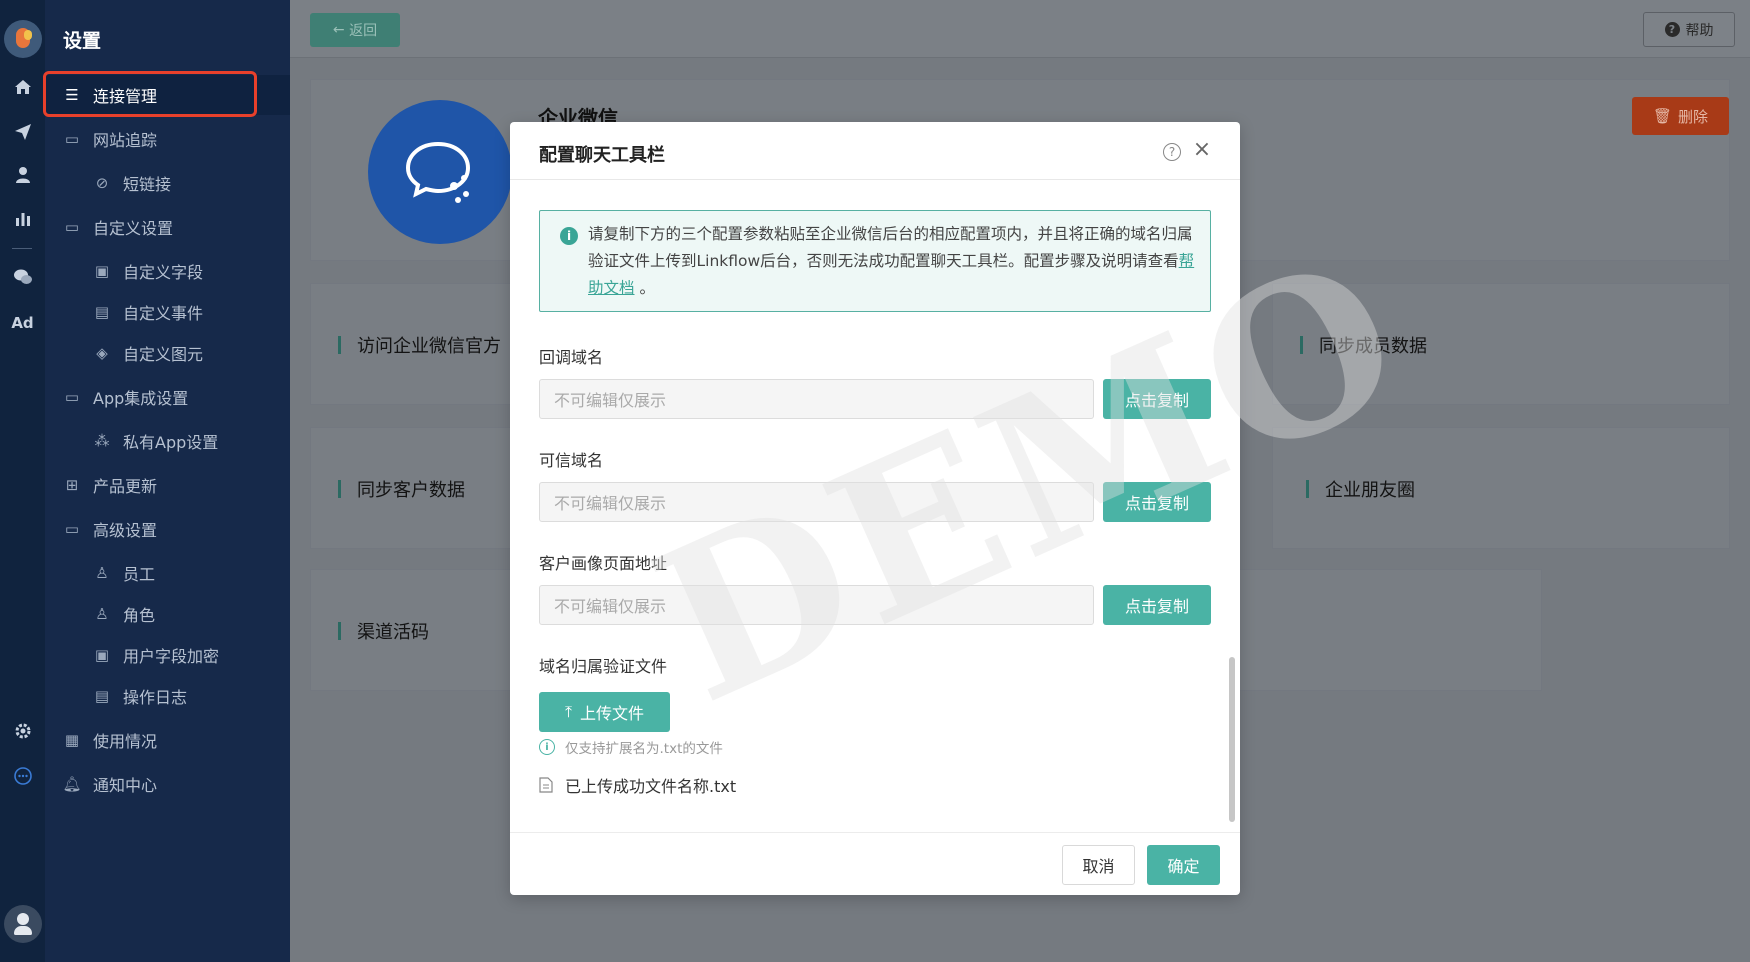 This screenshot has height=962, width=1750. I want to click on feature-label: 同步客户数据, so click(411, 490).